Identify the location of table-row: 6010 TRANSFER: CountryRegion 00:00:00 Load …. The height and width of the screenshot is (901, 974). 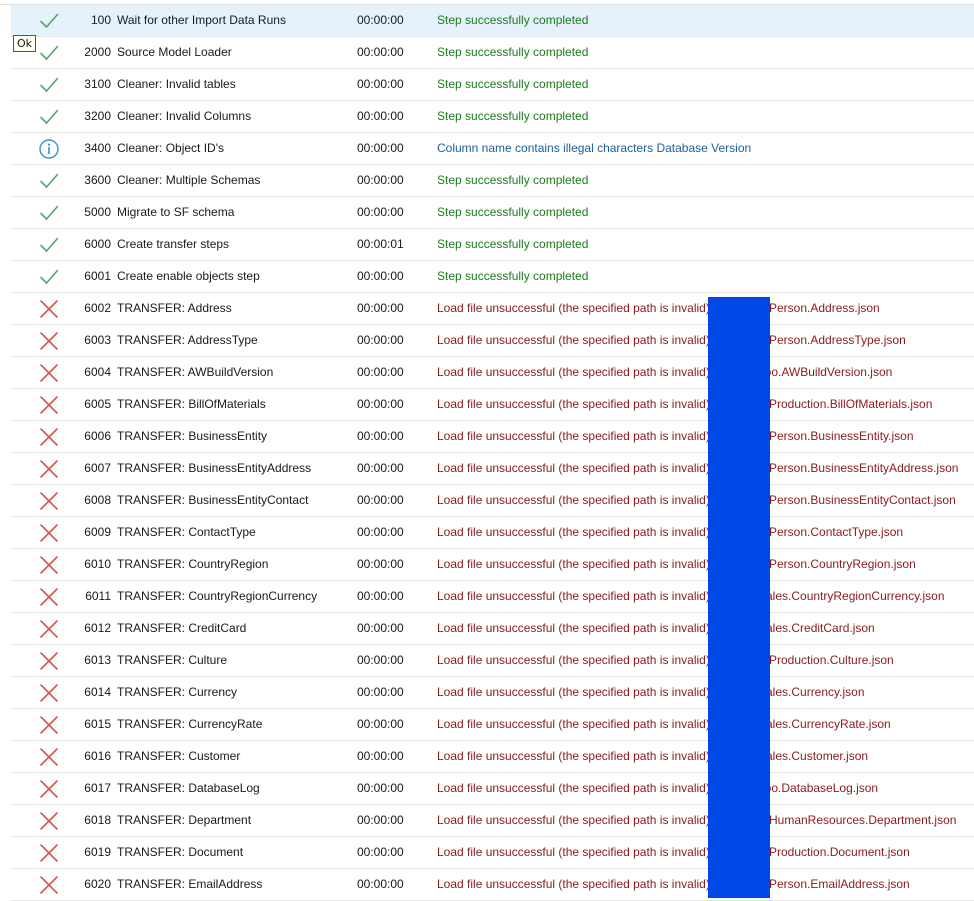
(492, 565).